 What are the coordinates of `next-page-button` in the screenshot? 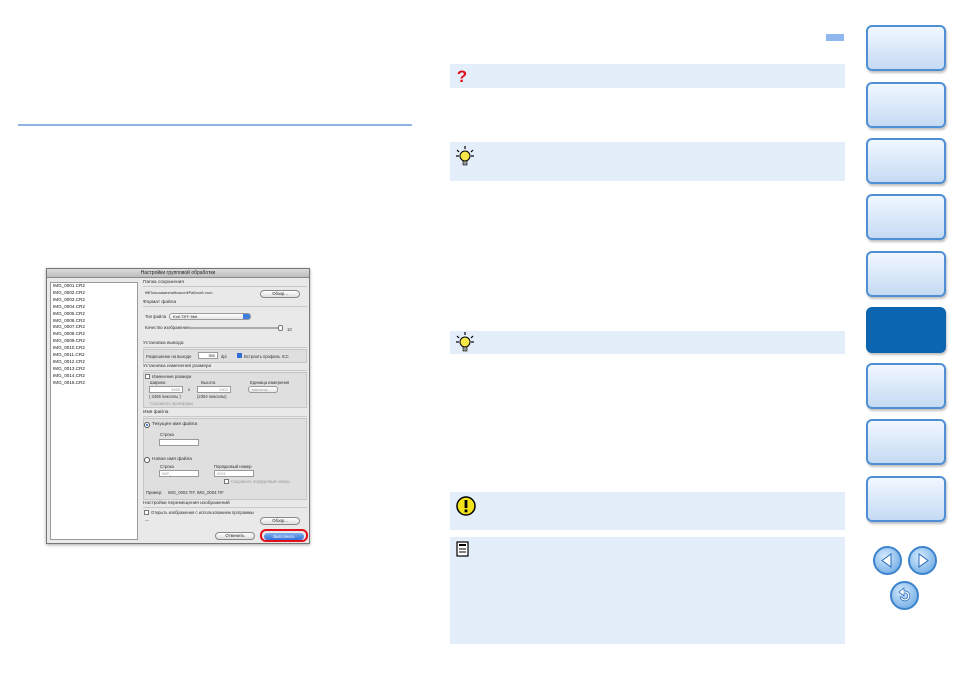 It's located at (922, 560).